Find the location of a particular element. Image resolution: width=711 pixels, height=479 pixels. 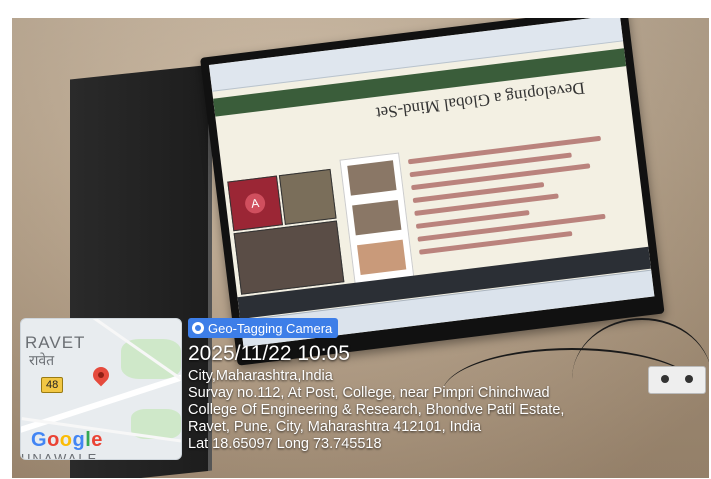

map-pin-icon is located at coordinates (101, 375).